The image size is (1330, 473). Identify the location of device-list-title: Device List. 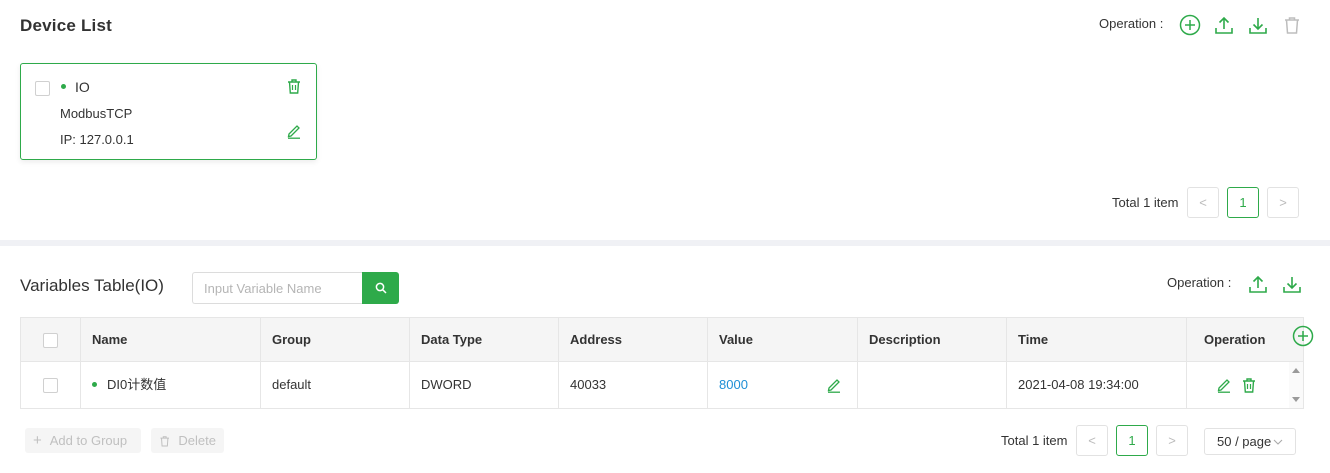
(66, 25).